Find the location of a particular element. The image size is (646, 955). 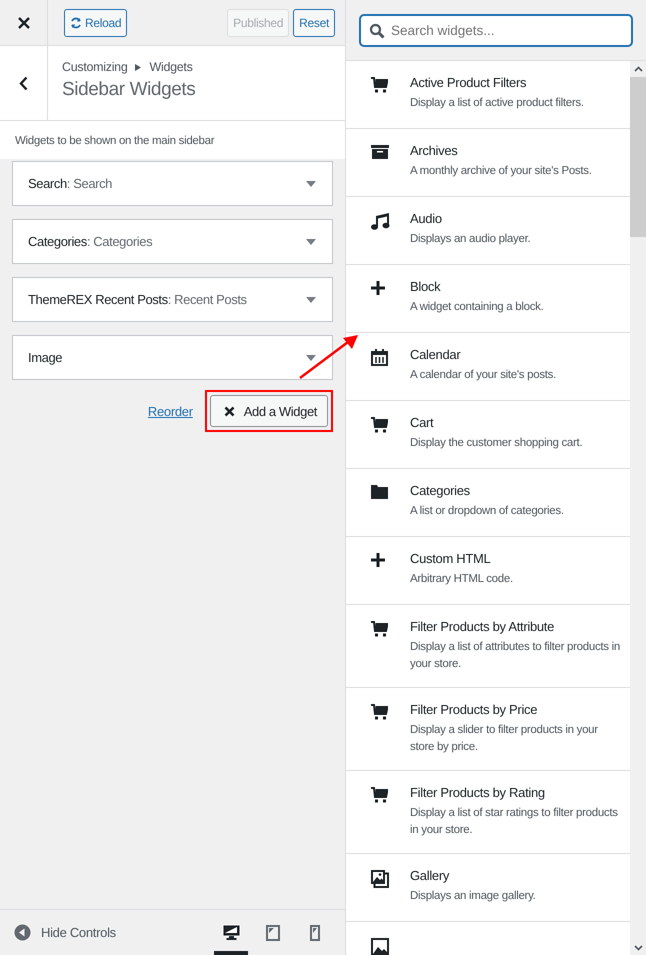

add-widget-button: Add a Widget is located at coordinates (269, 411).